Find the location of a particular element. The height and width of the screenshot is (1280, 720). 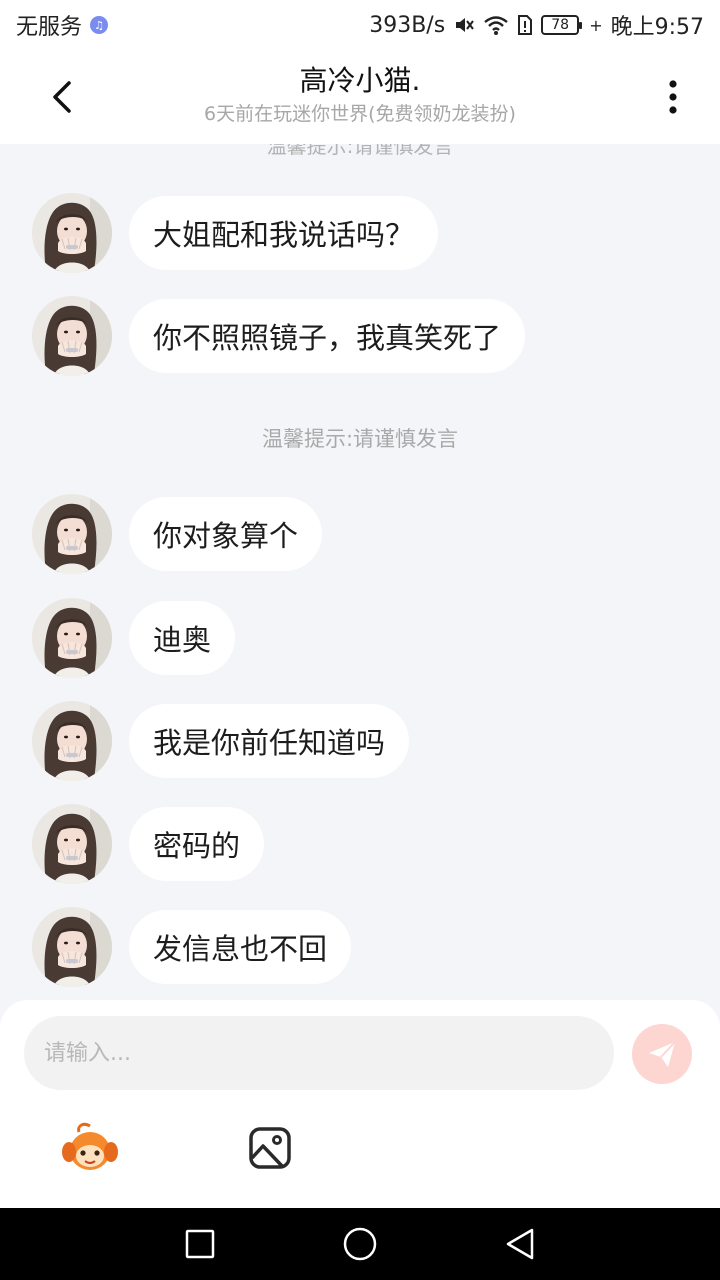

back-nav-button is located at coordinates (520, 1244).